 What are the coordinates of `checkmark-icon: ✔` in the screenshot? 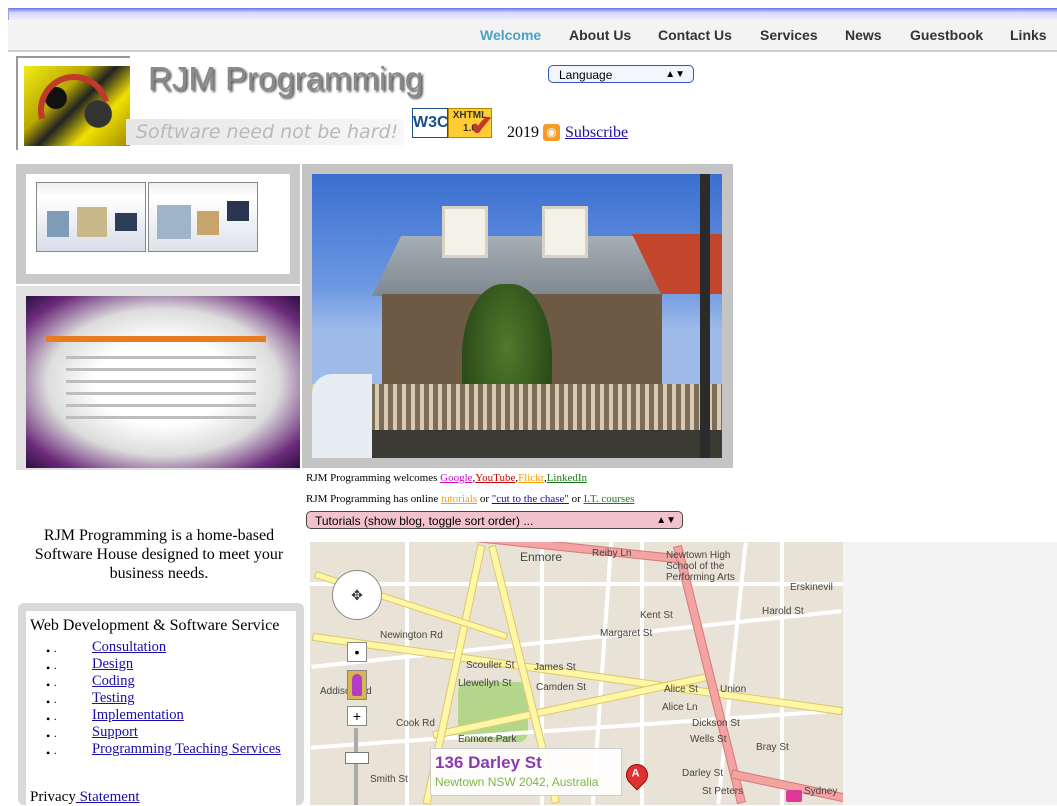 It's located at (482, 125).